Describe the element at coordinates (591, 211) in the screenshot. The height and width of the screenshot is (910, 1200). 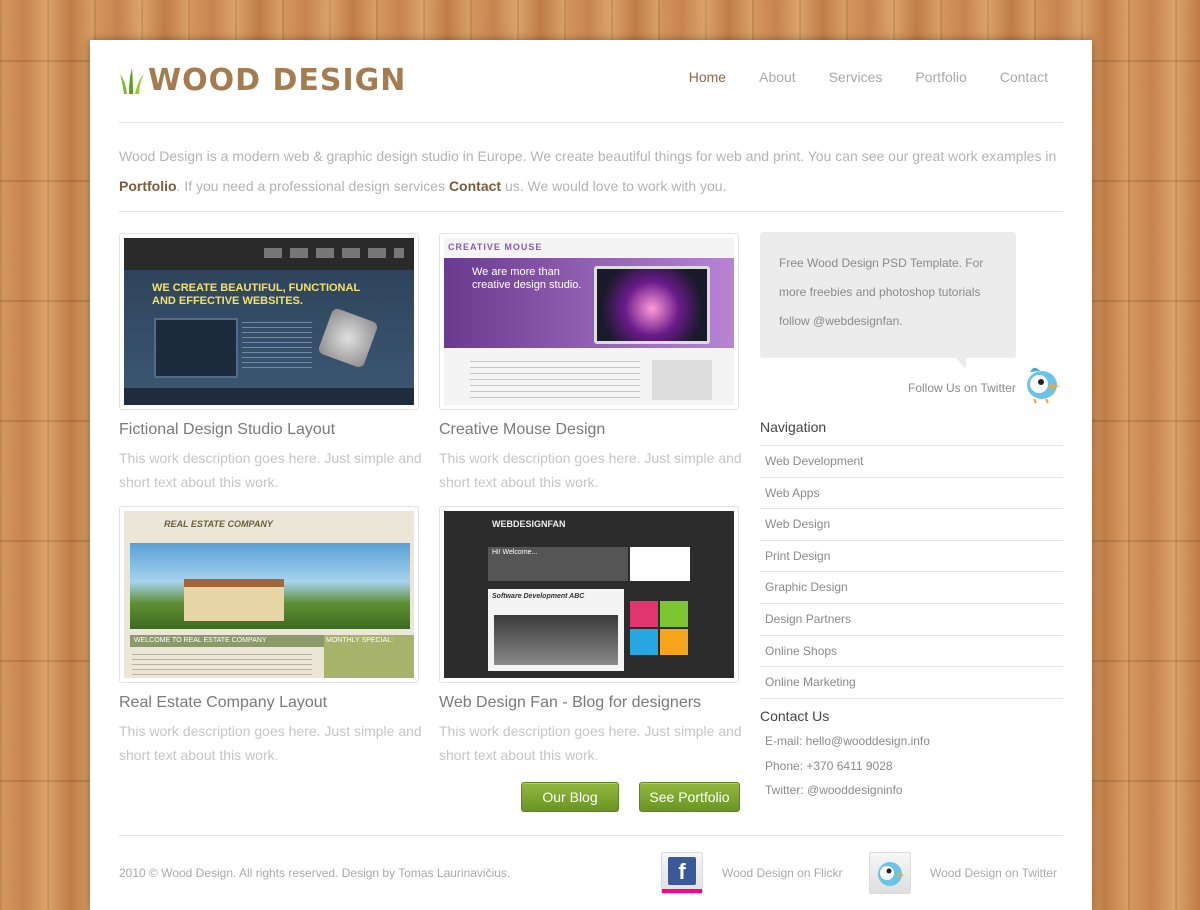
I see `intro-divider` at that location.